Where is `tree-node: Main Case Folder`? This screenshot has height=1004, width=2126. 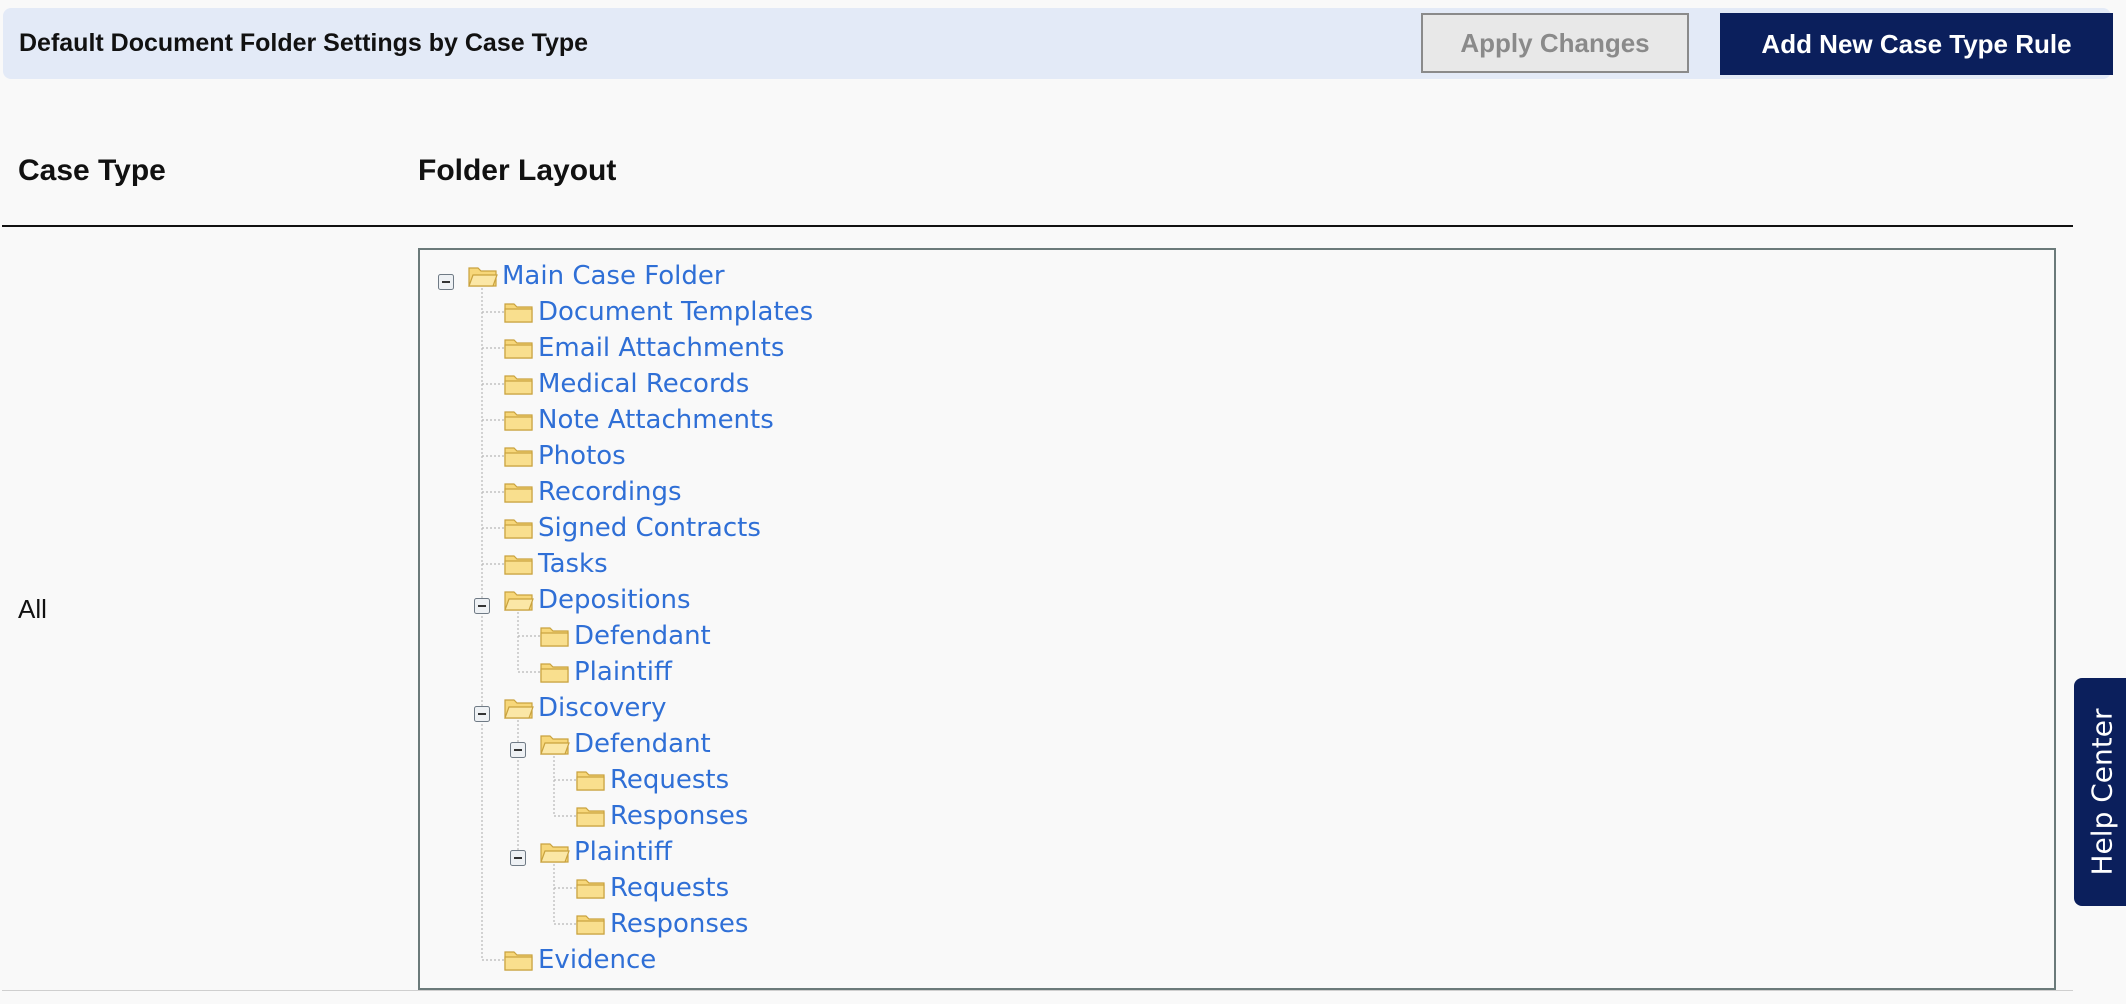
tree-node: Main Case Folder is located at coordinates (920, 276).